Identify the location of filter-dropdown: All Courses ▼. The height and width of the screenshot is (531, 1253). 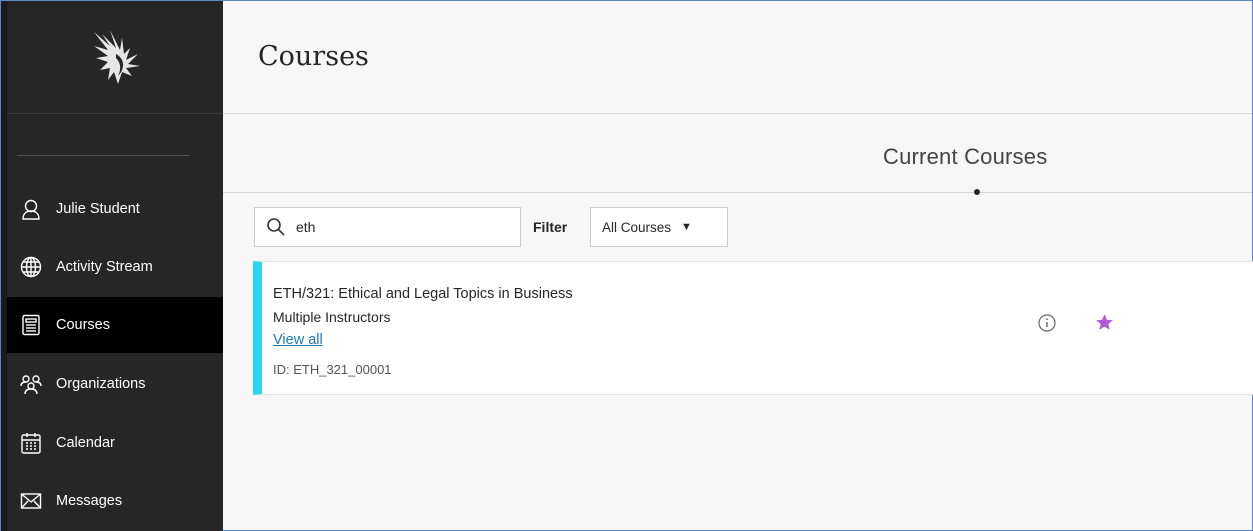
(659, 227).